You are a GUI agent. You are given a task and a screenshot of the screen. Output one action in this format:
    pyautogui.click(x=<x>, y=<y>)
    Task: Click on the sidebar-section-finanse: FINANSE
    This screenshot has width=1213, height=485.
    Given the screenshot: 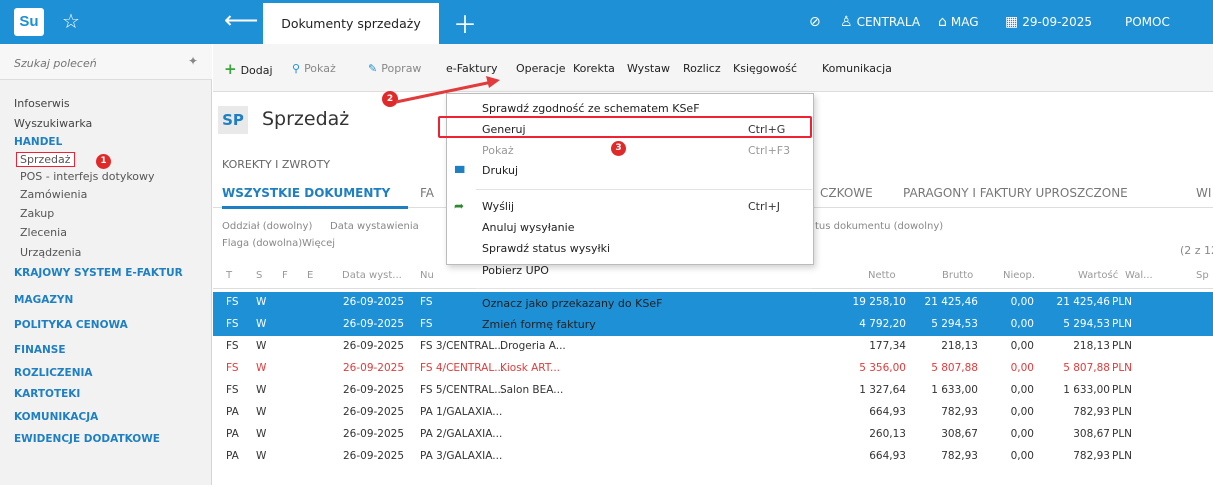 What is the action you would take?
    pyautogui.click(x=40, y=350)
    